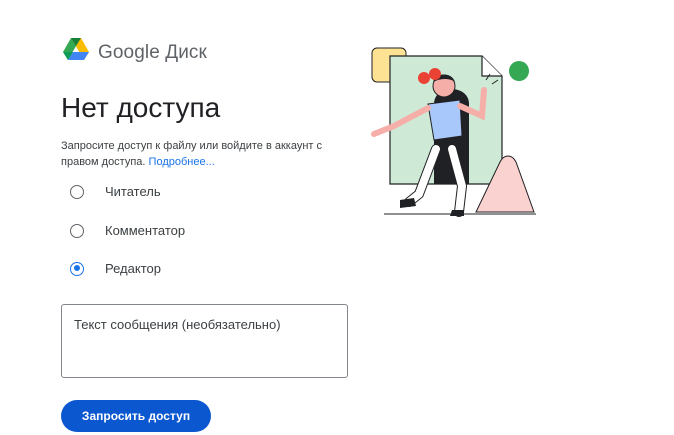  Describe the element at coordinates (136, 416) in the screenshot. I see `request-access-button: Запросить доступ` at that location.